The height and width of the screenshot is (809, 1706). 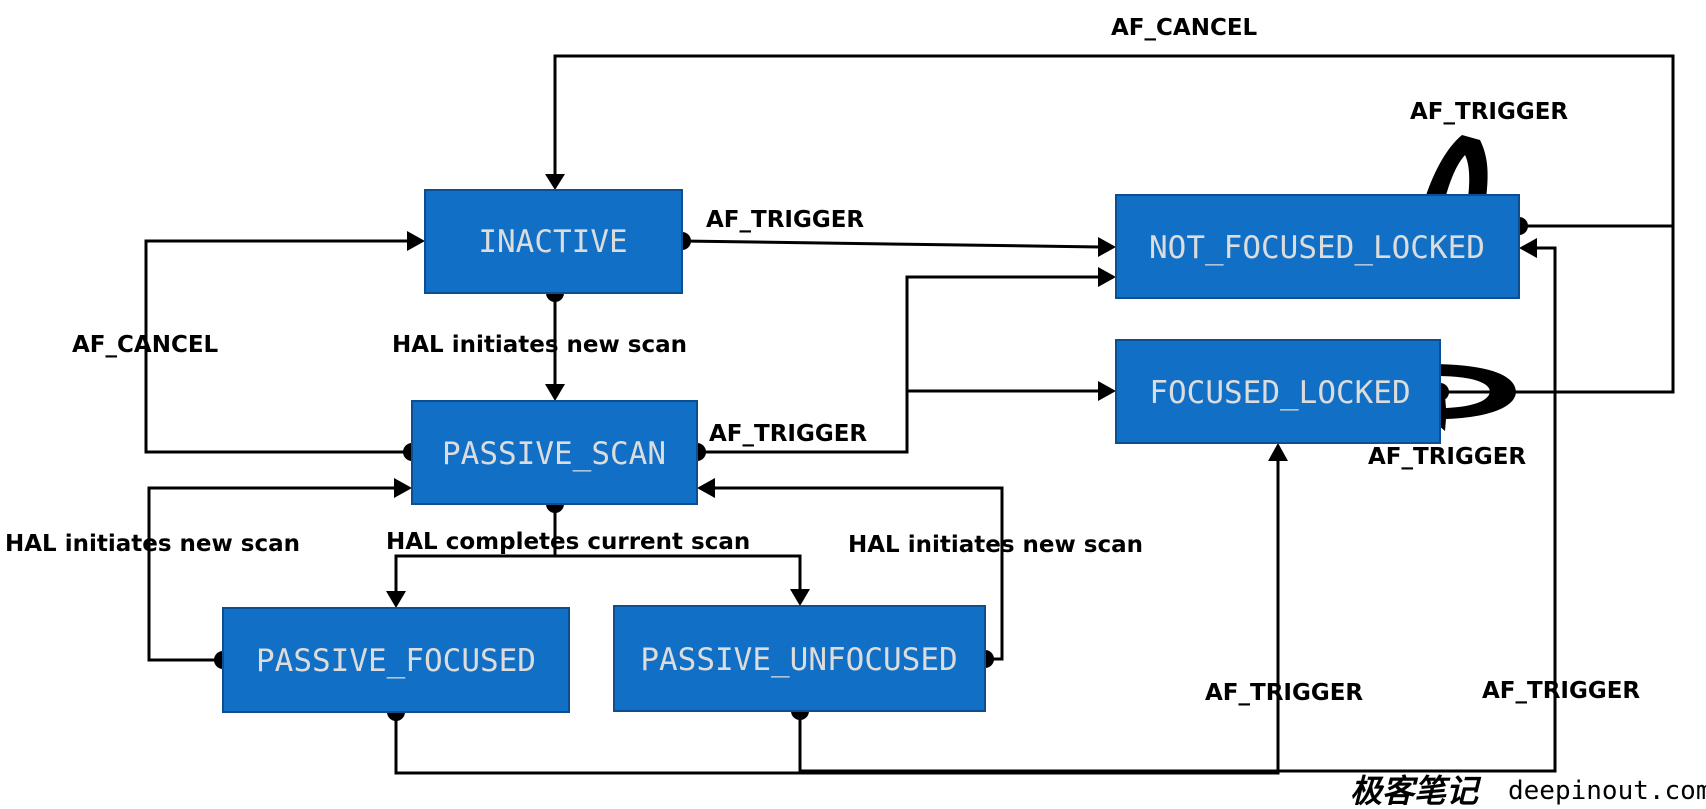 What do you see at coordinates (1561, 691) in the screenshot?
I see `label-af-trigger-bottom-nfl: AF_TRIGGER` at bounding box center [1561, 691].